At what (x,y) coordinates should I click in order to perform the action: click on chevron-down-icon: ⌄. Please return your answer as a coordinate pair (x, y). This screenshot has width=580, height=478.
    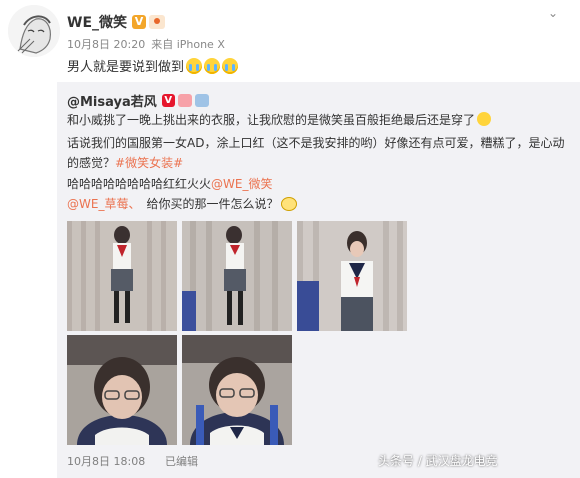
    Looking at the image, I should click on (553, 13).